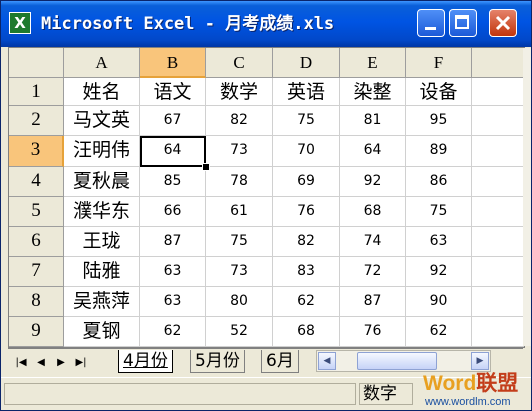  I want to click on horizontal-scrollbar: ◀ ▶, so click(403, 361).